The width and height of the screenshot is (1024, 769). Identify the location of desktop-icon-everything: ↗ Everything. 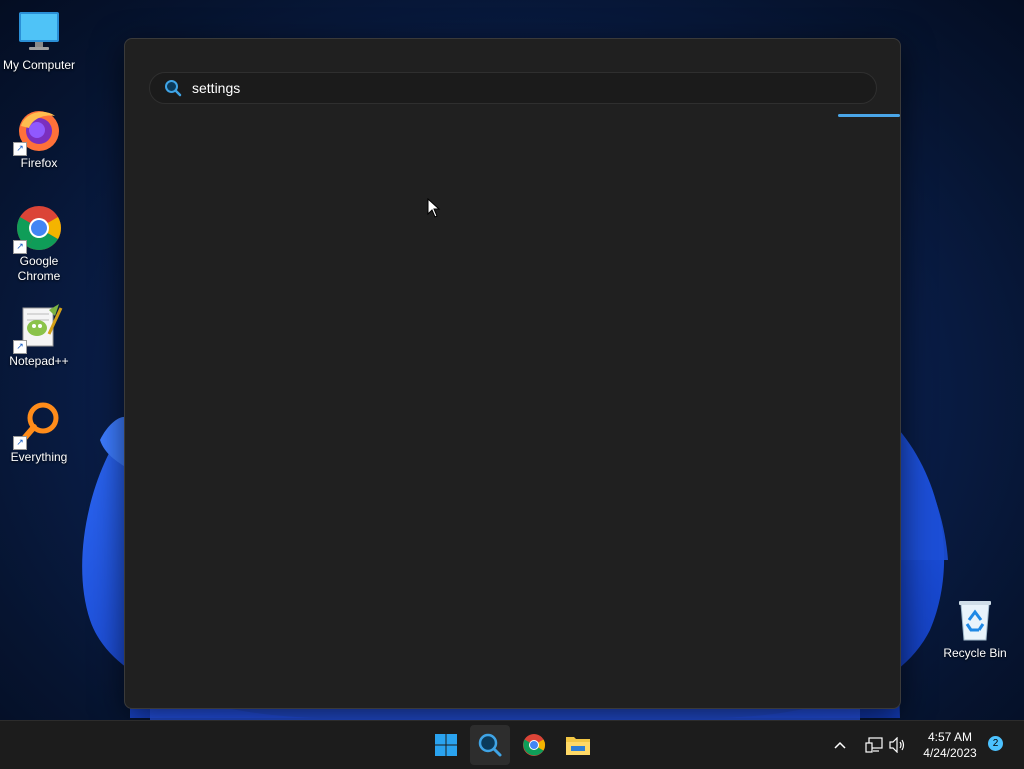
(39, 432).